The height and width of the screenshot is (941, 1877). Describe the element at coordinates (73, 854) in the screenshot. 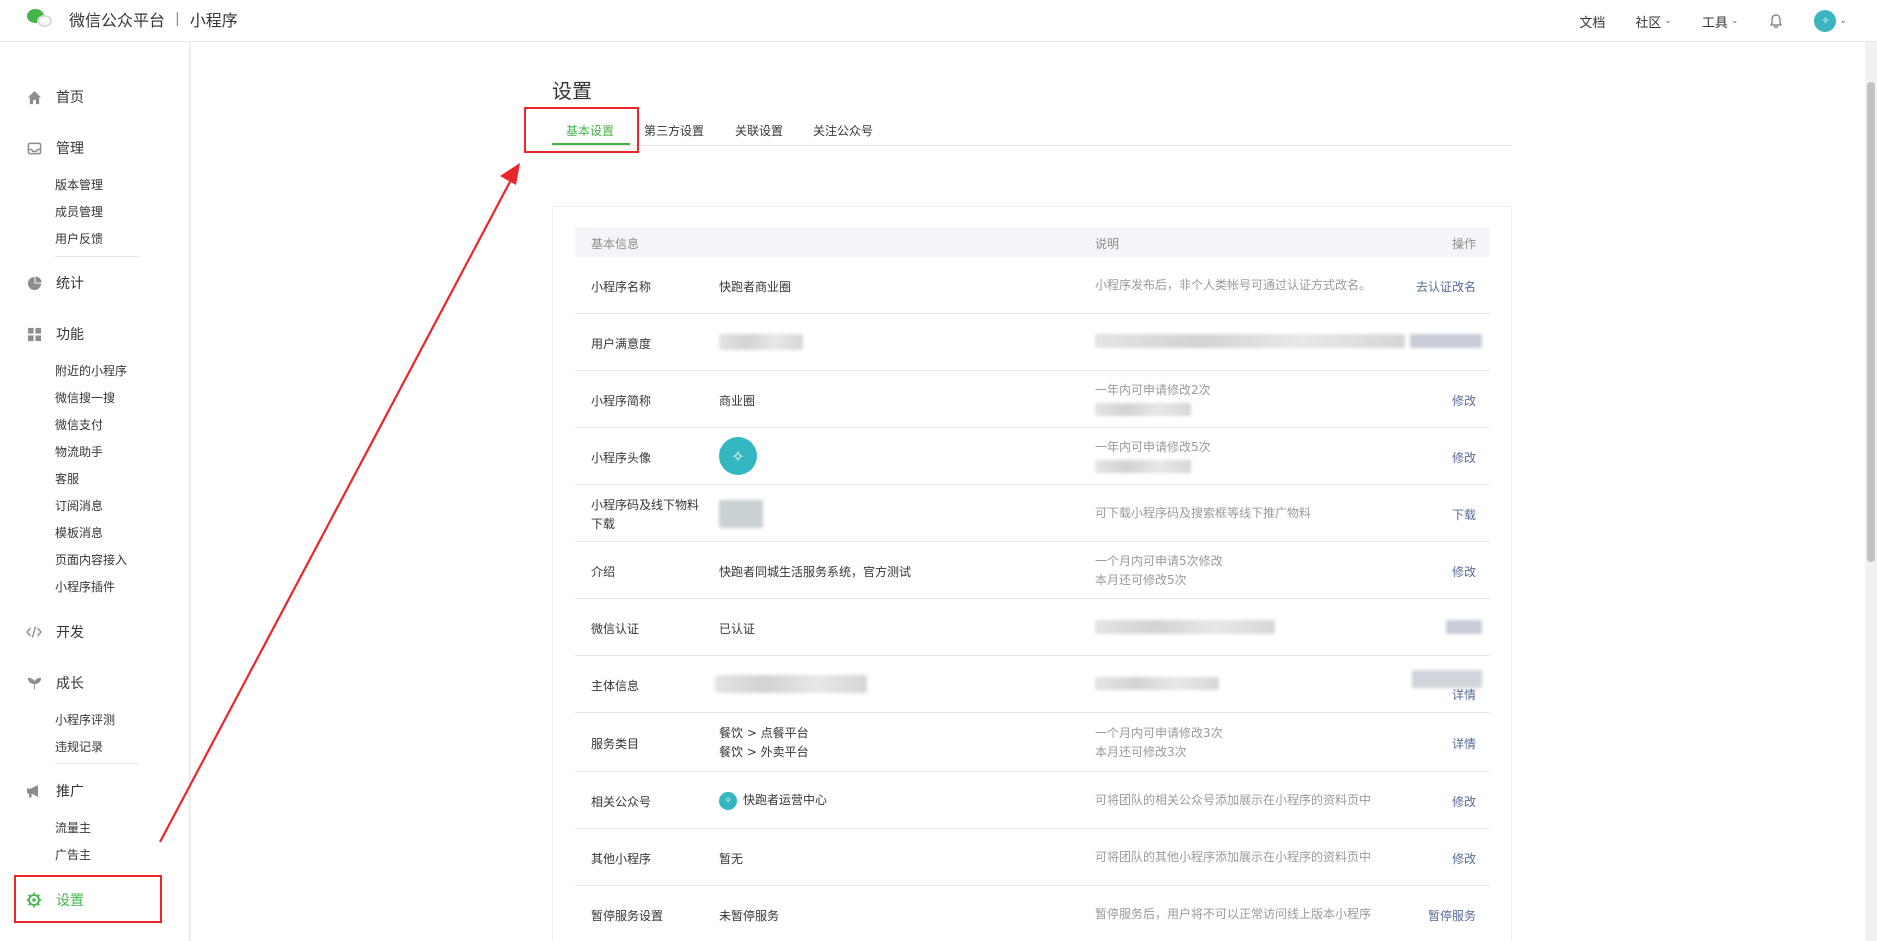

I see `sidebar-item-advertiser: 广告主` at that location.